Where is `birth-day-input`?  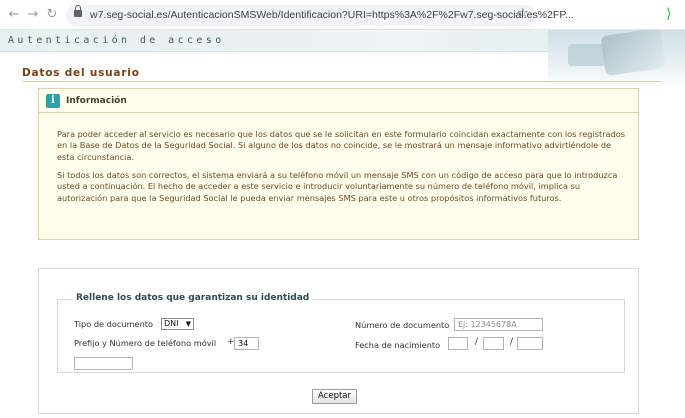
birth-day-input is located at coordinates (458, 343).